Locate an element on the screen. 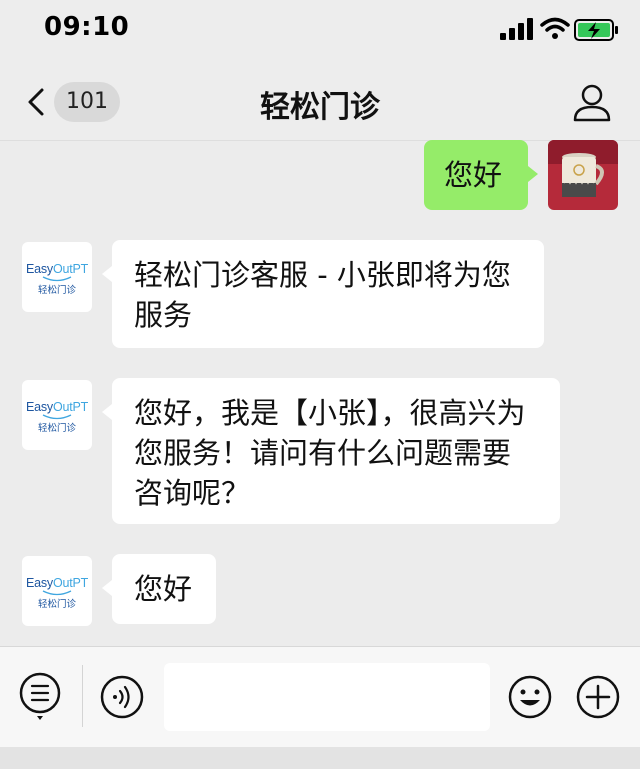  bot-message-bubble: 您好 is located at coordinates (159, 589).